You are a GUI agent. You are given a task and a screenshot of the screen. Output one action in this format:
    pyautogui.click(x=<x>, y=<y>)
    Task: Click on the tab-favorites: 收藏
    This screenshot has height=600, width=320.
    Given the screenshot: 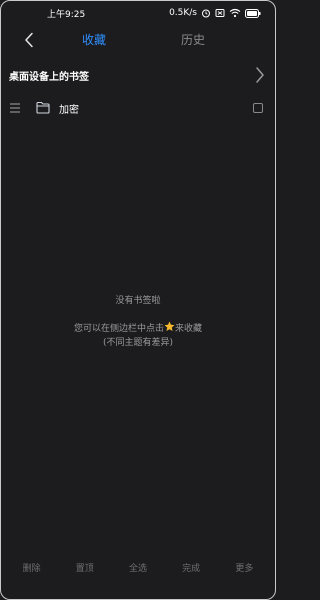 What is the action you would take?
    pyautogui.click(x=94, y=39)
    